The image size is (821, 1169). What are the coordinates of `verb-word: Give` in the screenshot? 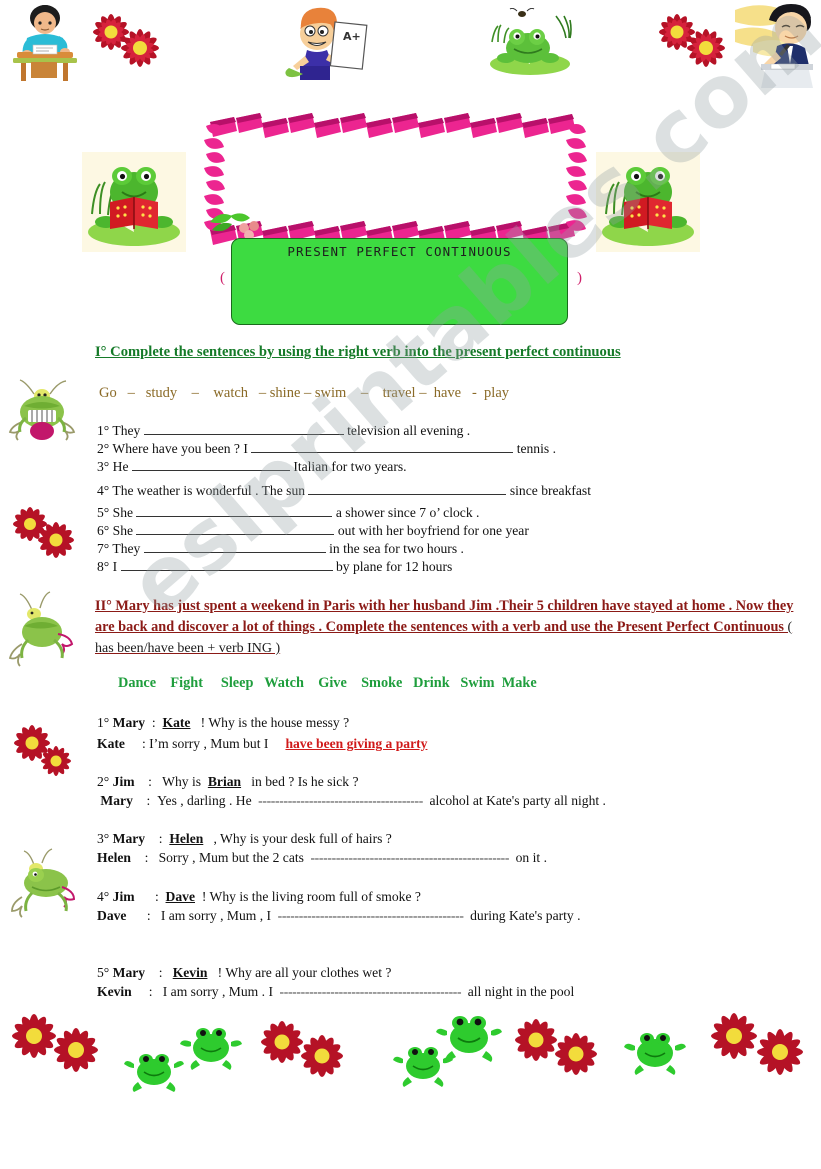 It's located at (332, 683).